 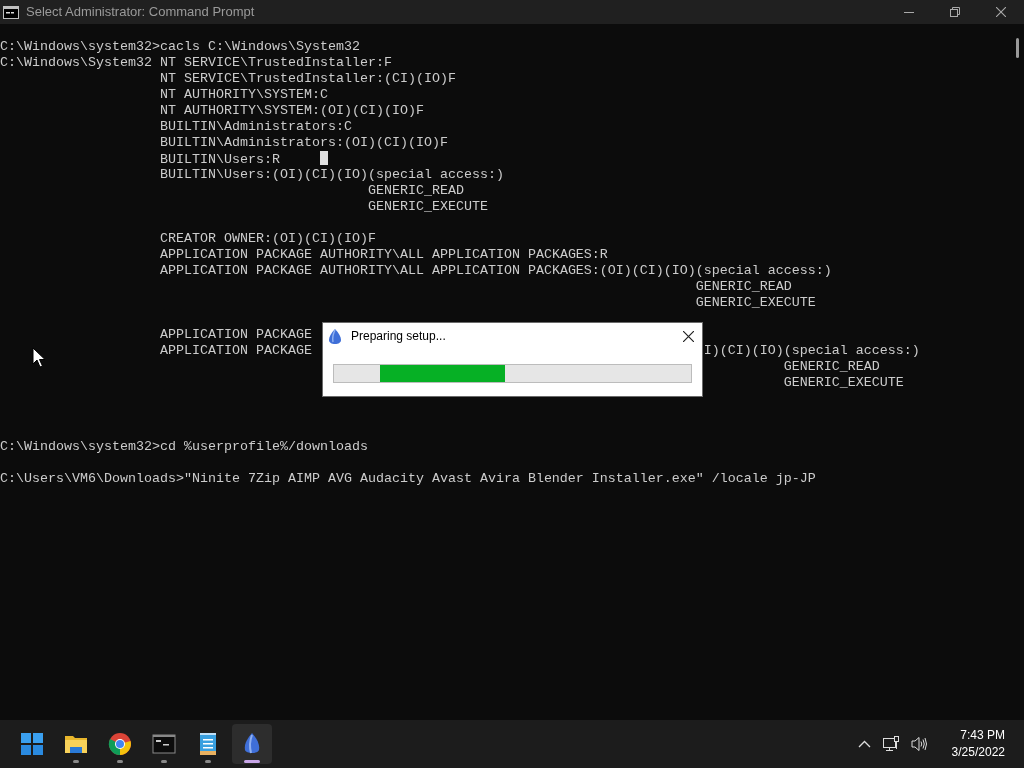 What do you see at coordinates (408, 478) in the screenshot?
I see `console-line: C:\Users\VM6\Downloads>"Ninite 7Zip AIMP AVG Audacity Avast Avira Blender Installer.exe" /locale jp-JP` at bounding box center [408, 478].